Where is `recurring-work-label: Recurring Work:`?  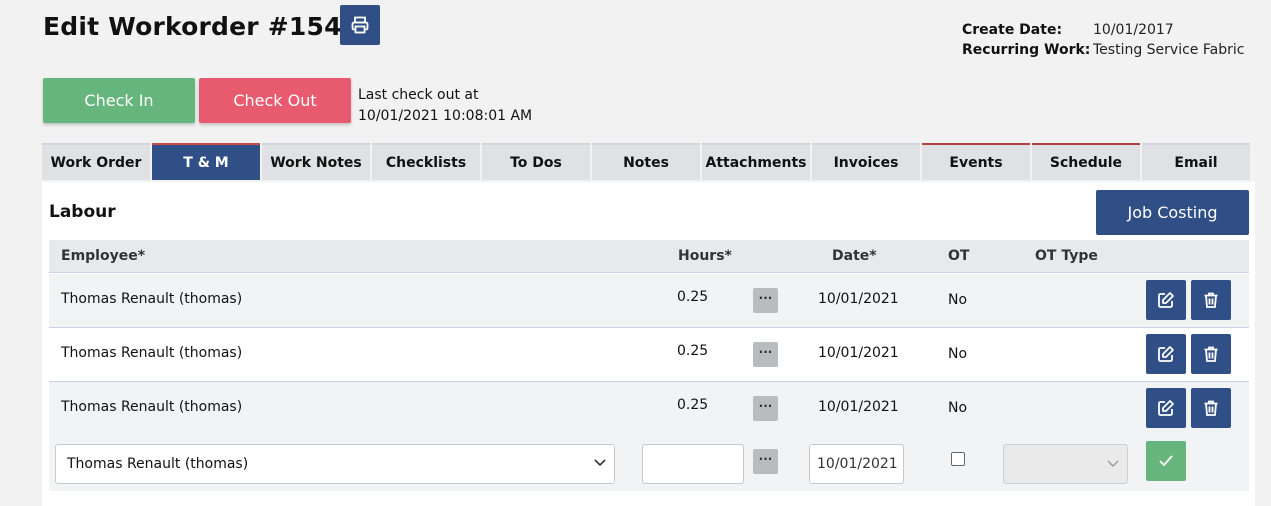 recurring-work-label: Recurring Work: is located at coordinates (1026, 50).